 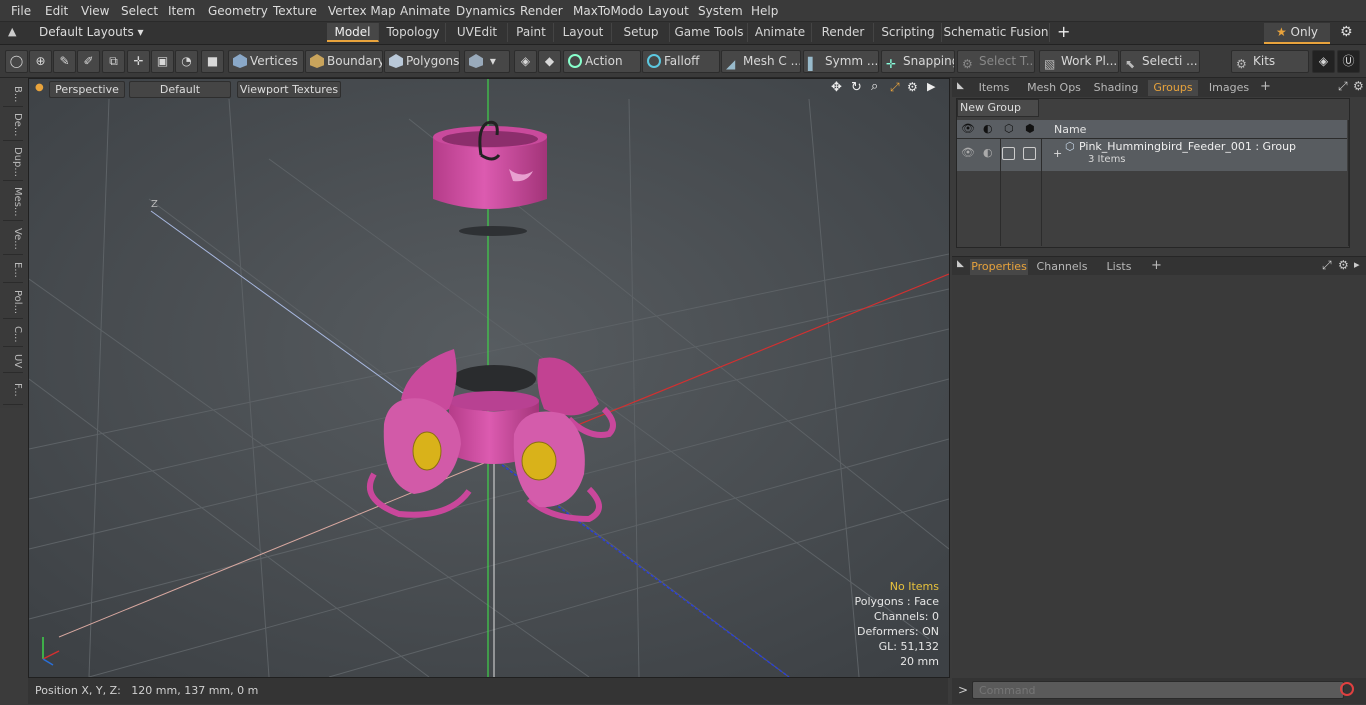 What do you see at coordinates (836, 87) in the screenshot?
I see `pan-icon: ✥` at bounding box center [836, 87].